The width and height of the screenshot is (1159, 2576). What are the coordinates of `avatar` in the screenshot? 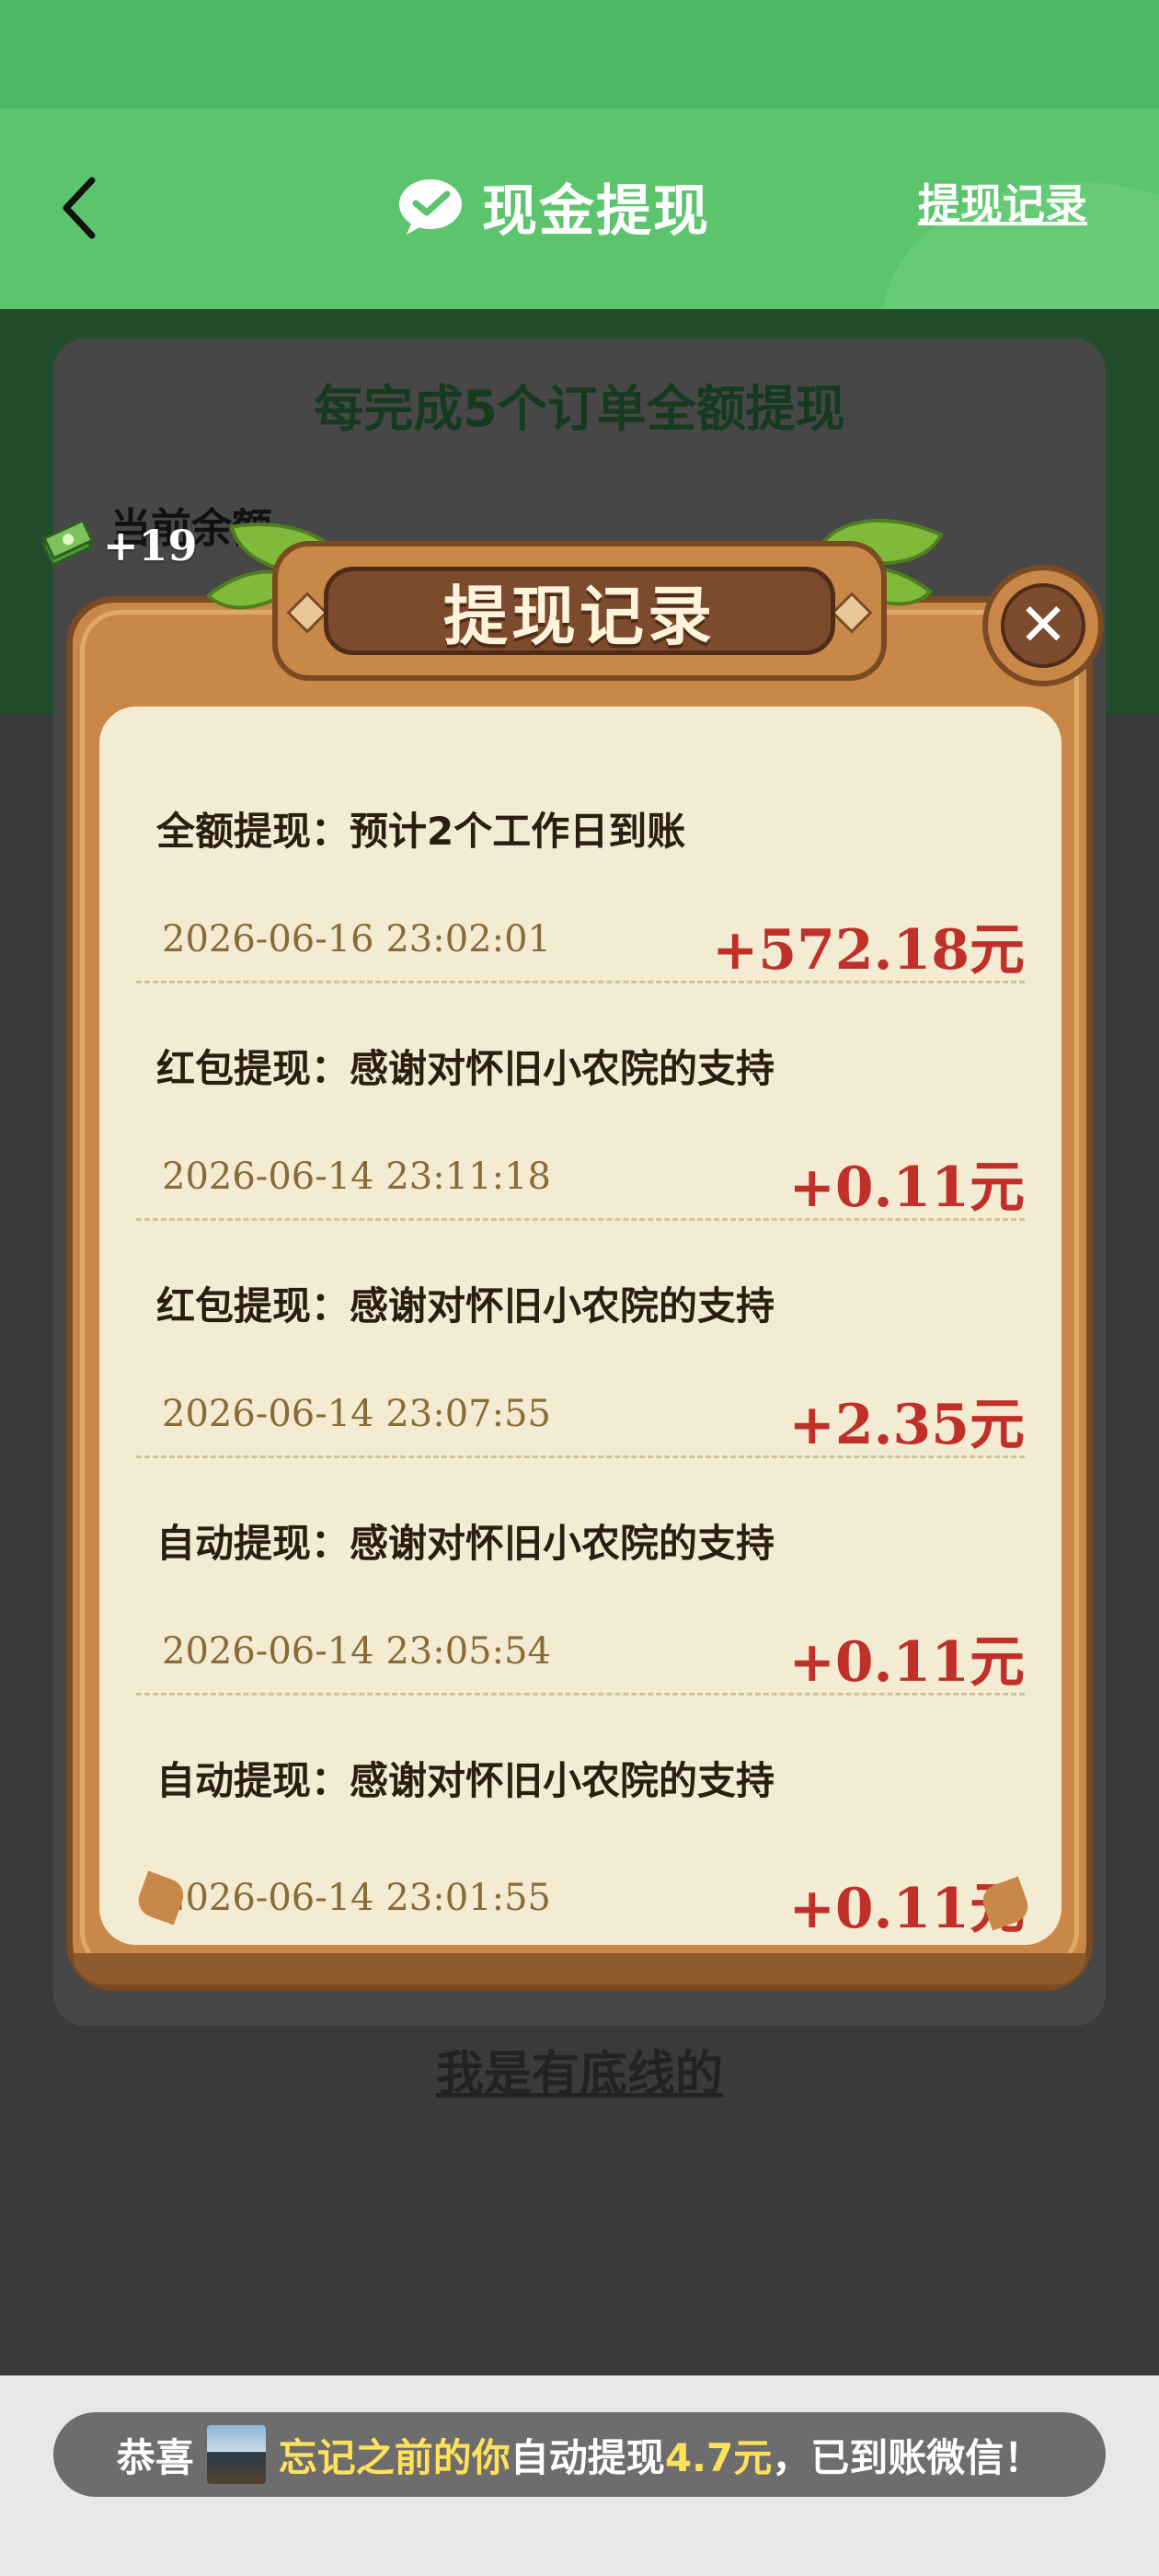 It's located at (236, 2454).